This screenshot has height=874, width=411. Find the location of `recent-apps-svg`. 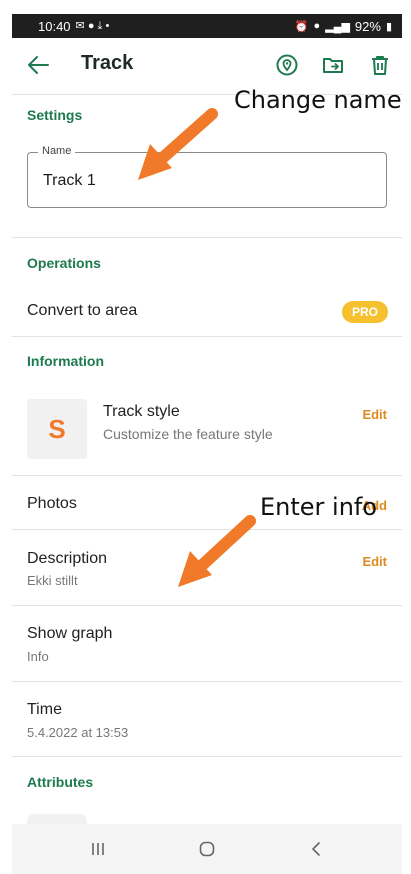

recent-apps-svg is located at coordinates (98, 849).